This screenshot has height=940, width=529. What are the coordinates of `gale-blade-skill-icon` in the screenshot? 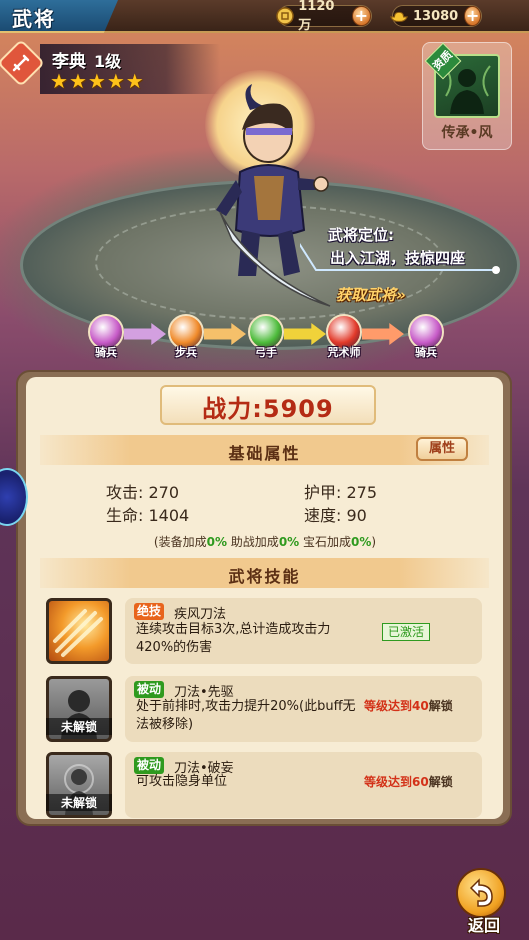 It's located at (79, 631).